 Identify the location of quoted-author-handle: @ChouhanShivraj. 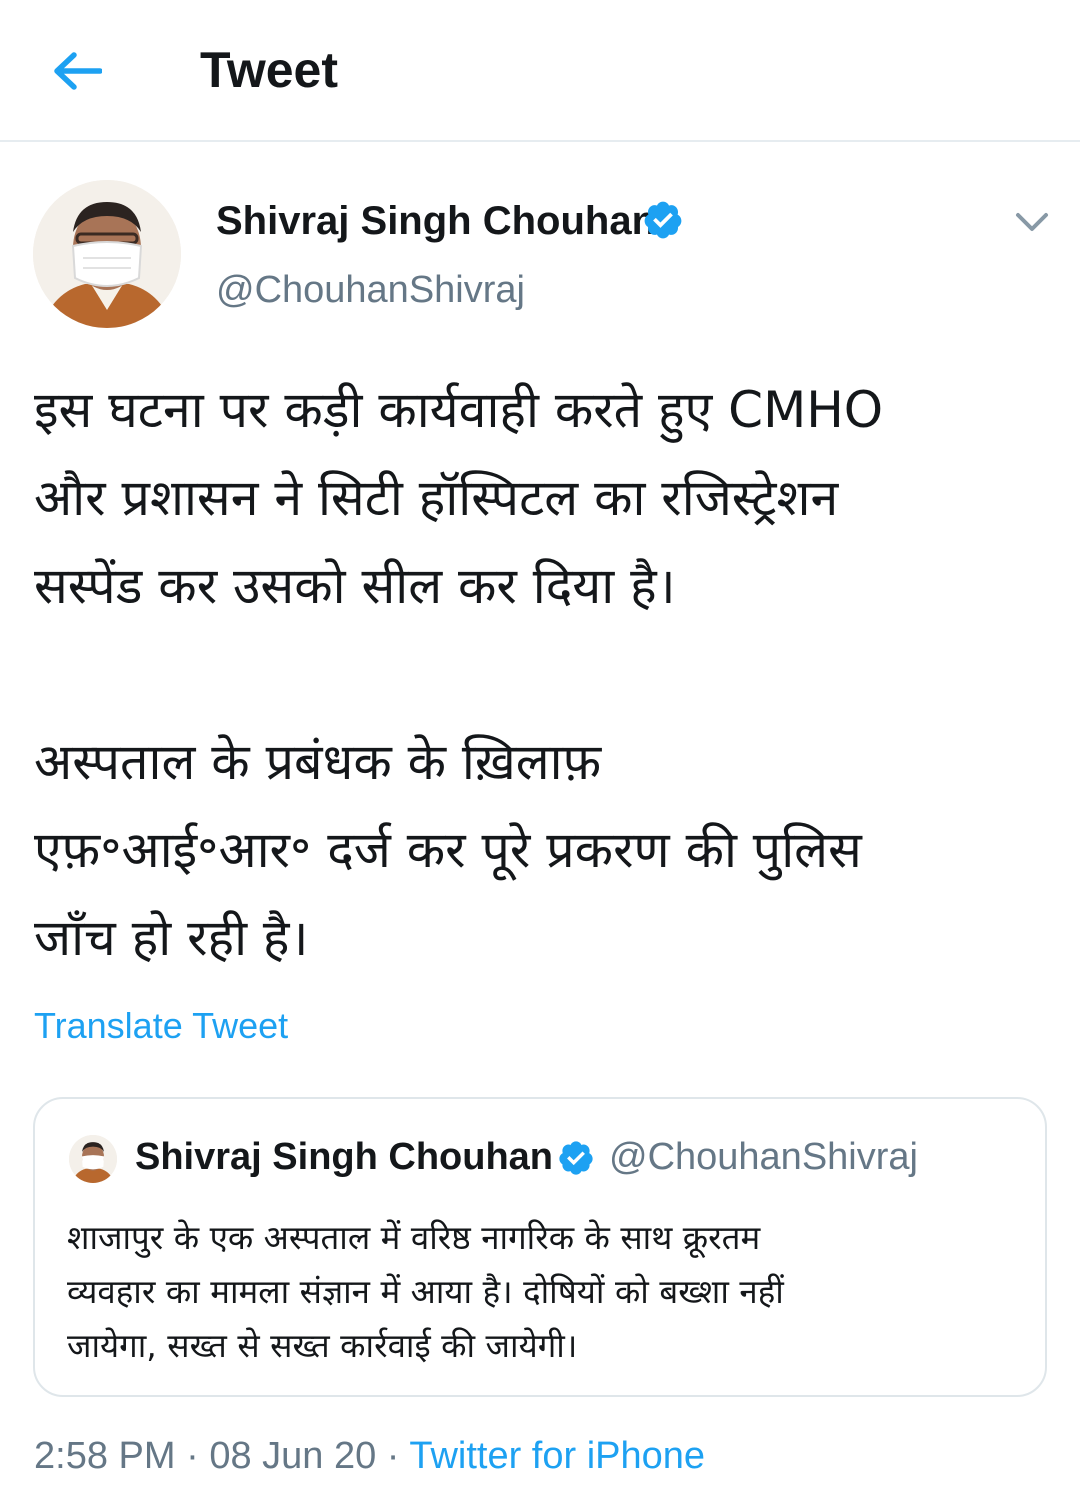
(763, 1157).